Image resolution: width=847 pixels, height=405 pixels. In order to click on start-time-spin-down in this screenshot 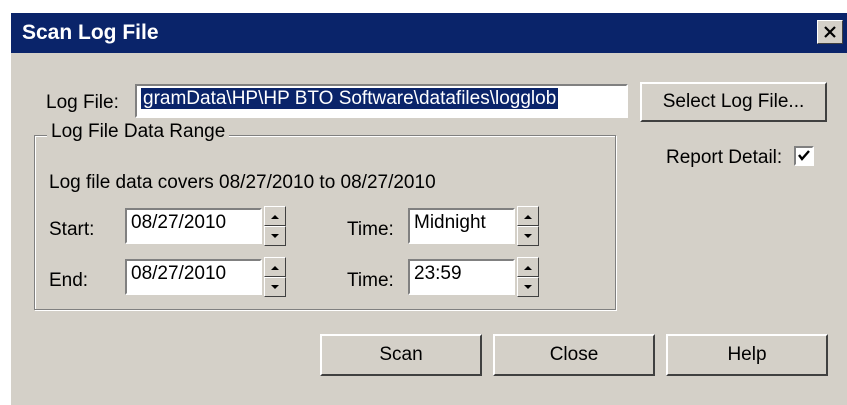, I will do `click(528, 236)`.